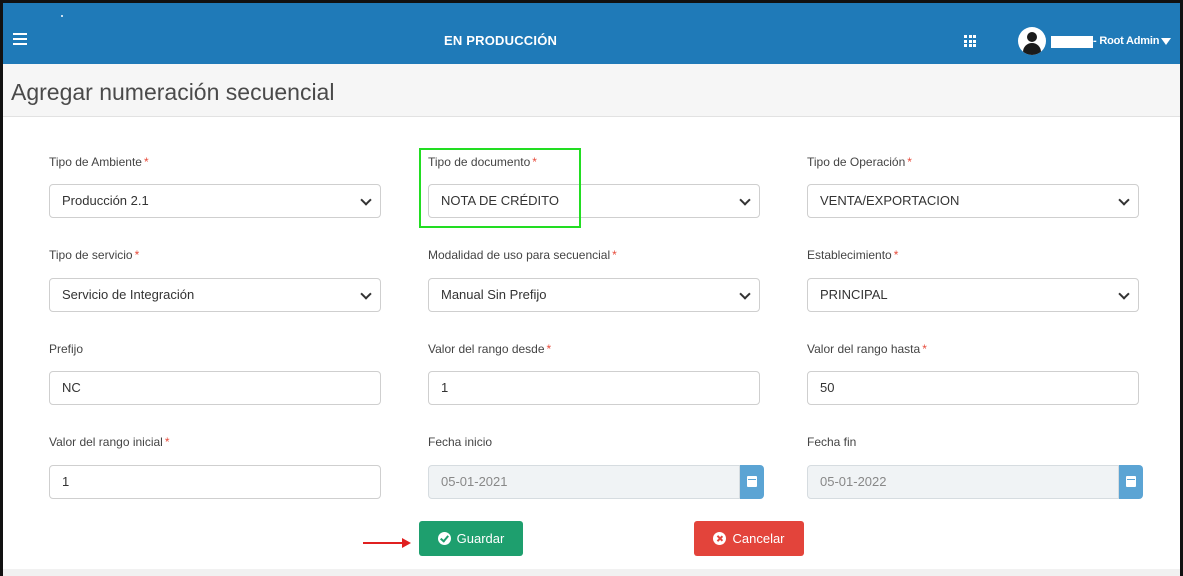  What do you see at coordinates (94, 255) in the screenshot?
I see `label-tipo-servicio: Tipo de servicio *` at bounding box center [94, 255].